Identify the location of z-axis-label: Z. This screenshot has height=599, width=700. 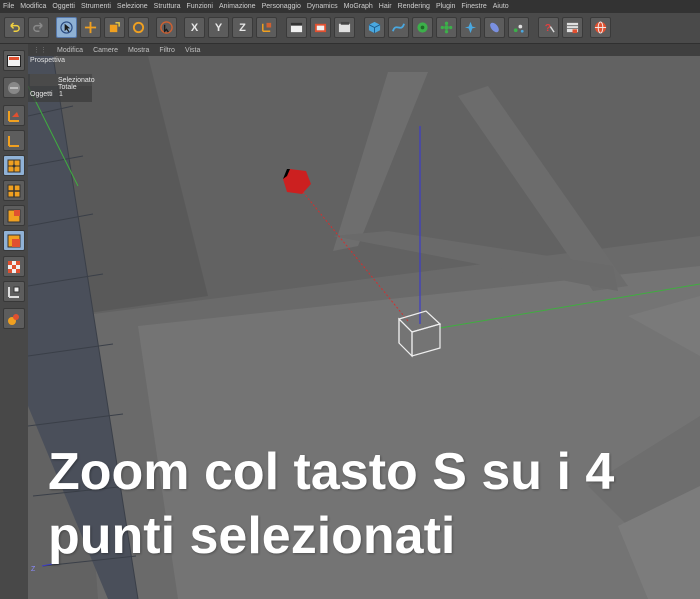
(242, 27).